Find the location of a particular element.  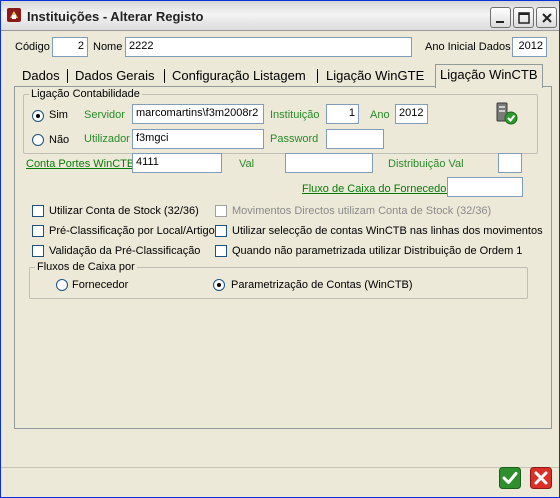

confirm-button is located at coordinates (510, 478).